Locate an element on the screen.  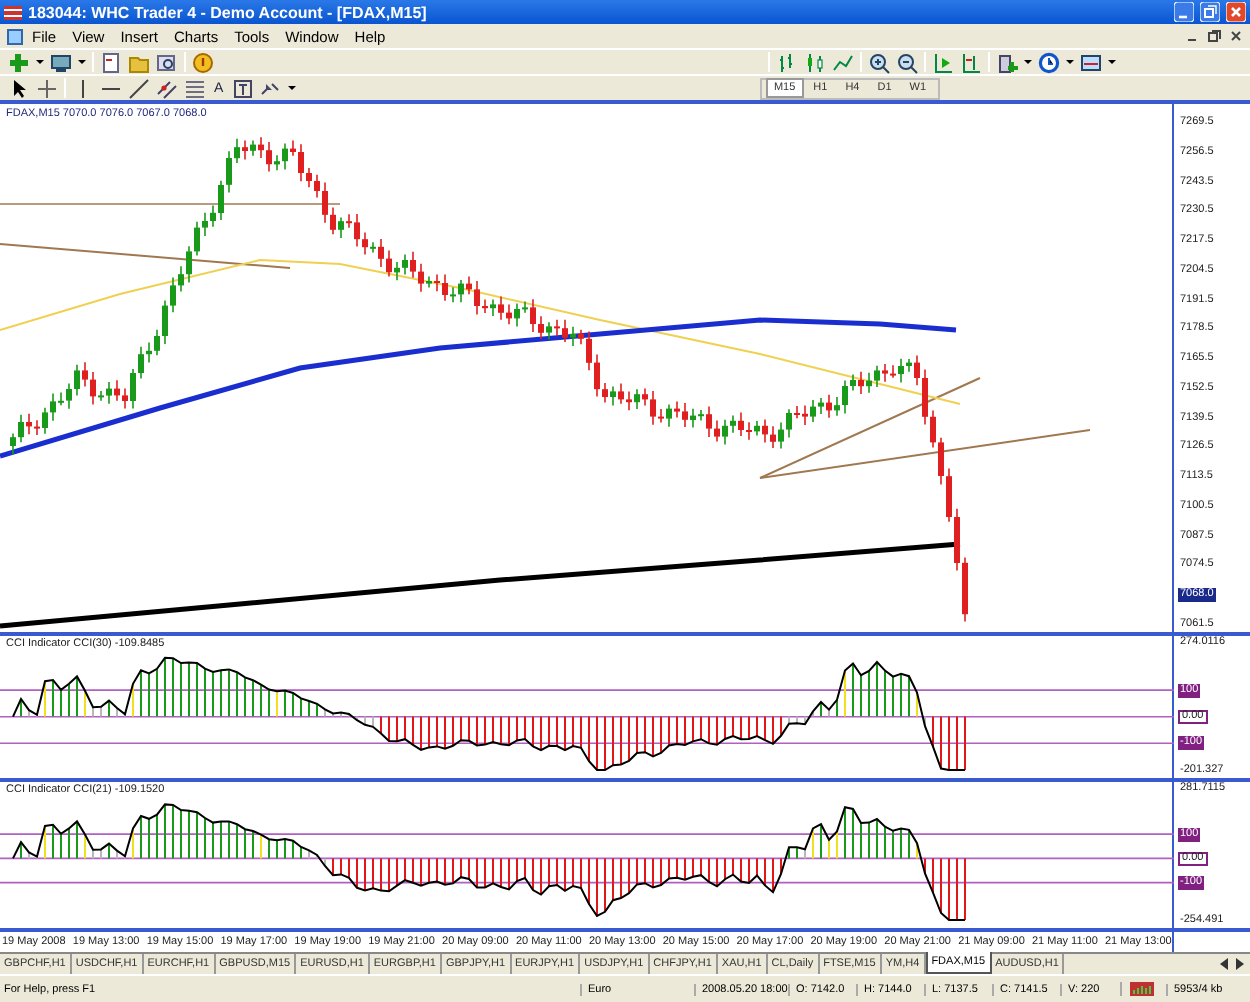
clock-icon is located at coordinates (1049, 62).